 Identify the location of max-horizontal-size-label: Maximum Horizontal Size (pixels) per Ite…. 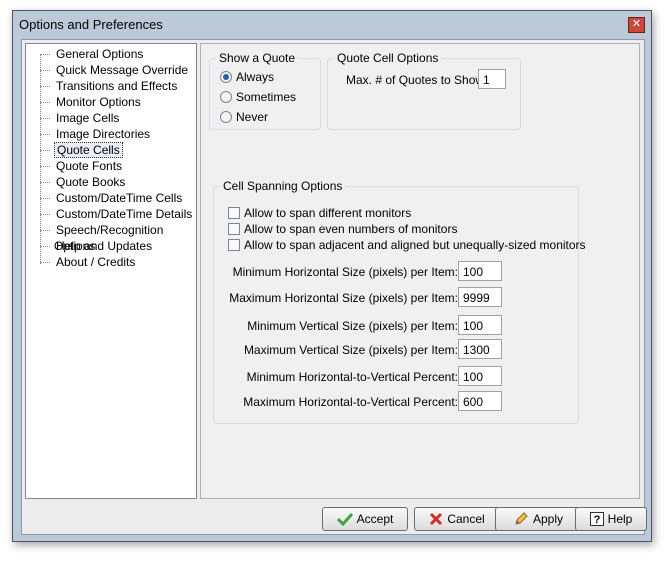
(343, 298).